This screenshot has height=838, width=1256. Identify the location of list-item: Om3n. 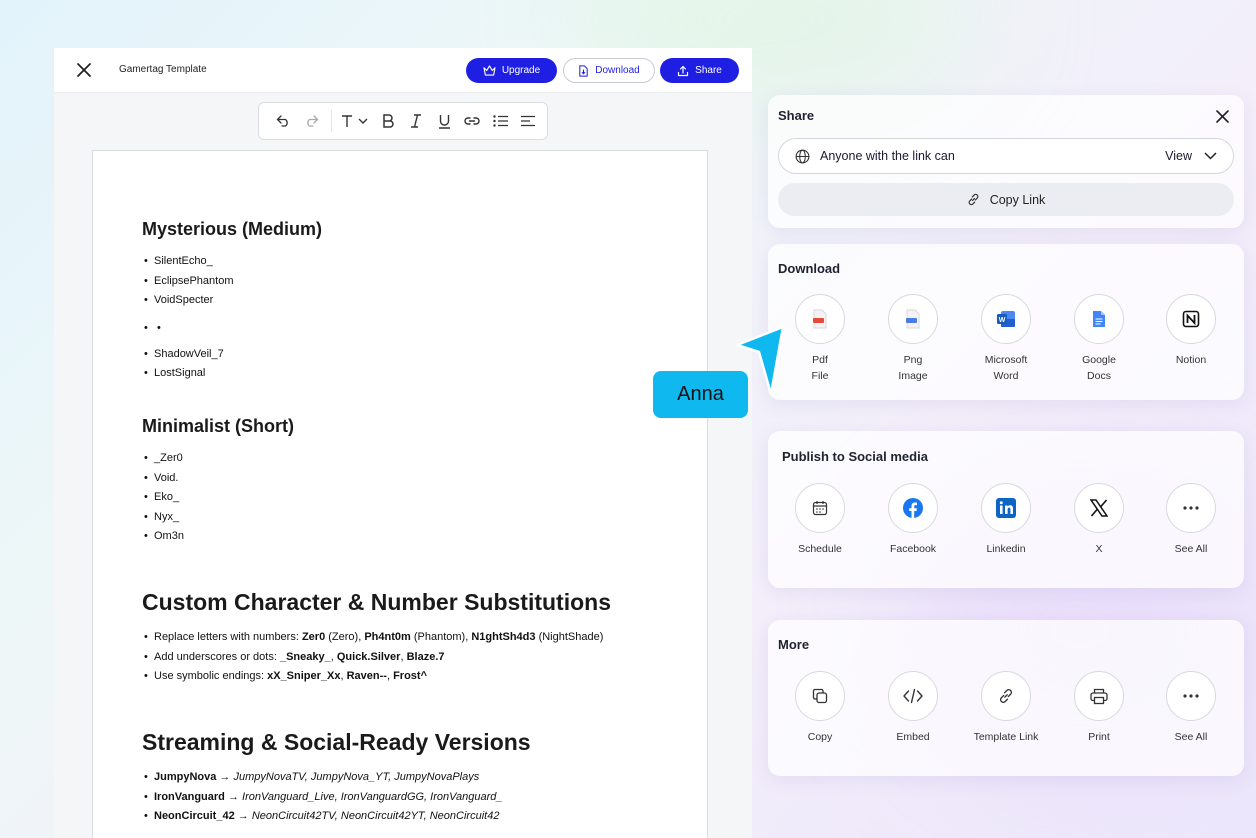
(163, 537).